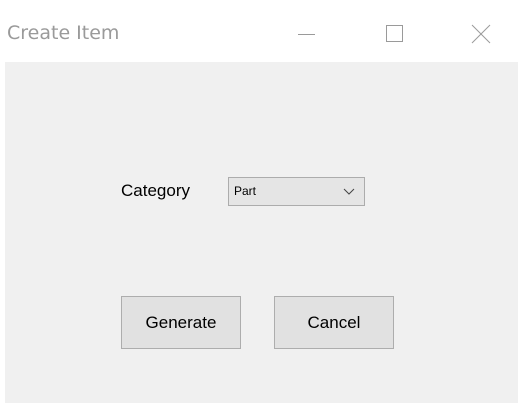  I want to click on close-icon, so click(481, 34).